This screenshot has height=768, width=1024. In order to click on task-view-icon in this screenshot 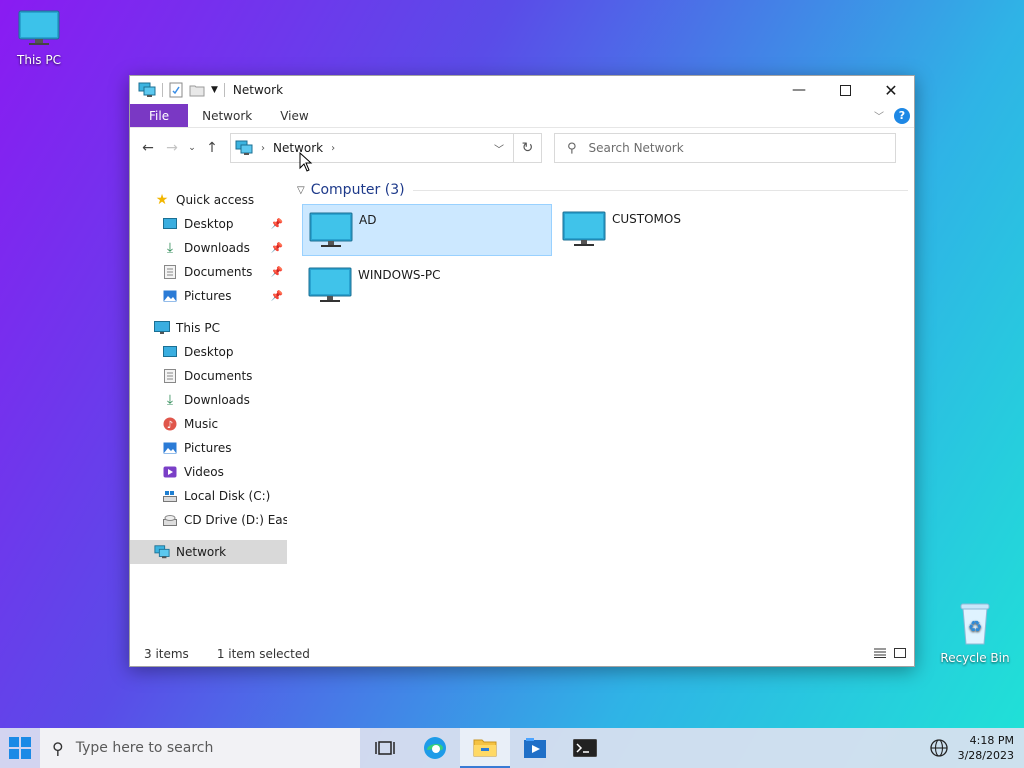, I will do `click(385, 748)`.